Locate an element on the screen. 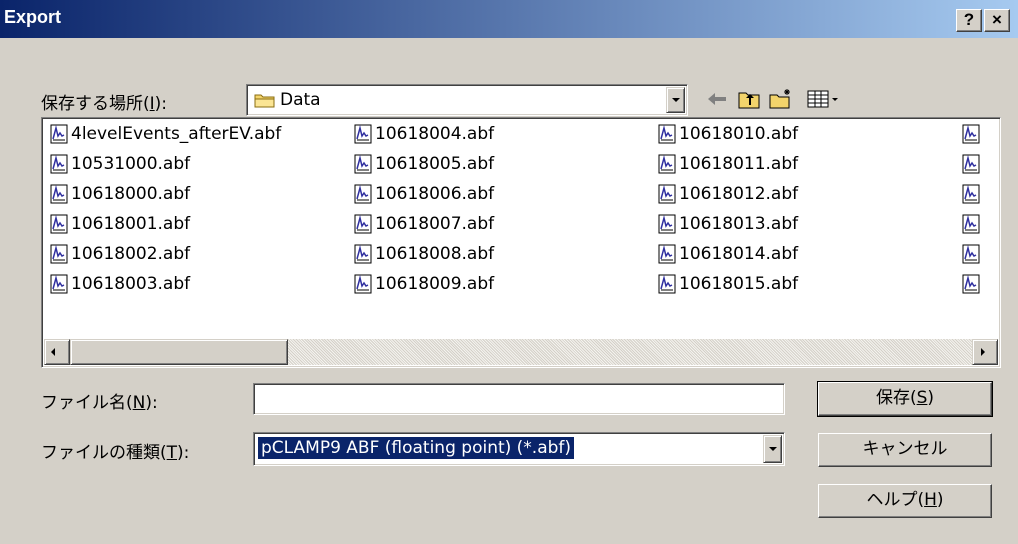 This screenshot has height=544, width=1018. scroll-right-button is located at coordinates (985, 352).